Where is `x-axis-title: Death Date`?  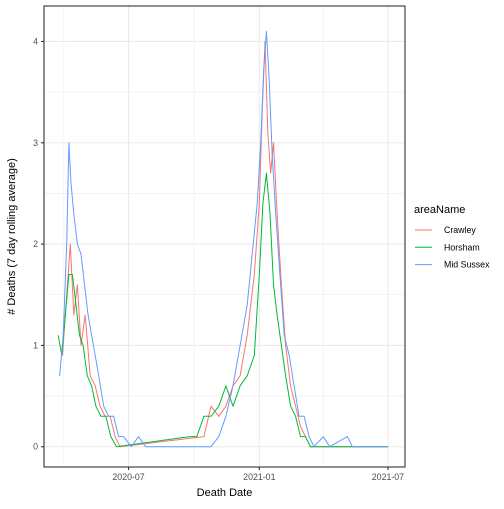 x-axis-title: Death Date is located at coordinates (225, 493).